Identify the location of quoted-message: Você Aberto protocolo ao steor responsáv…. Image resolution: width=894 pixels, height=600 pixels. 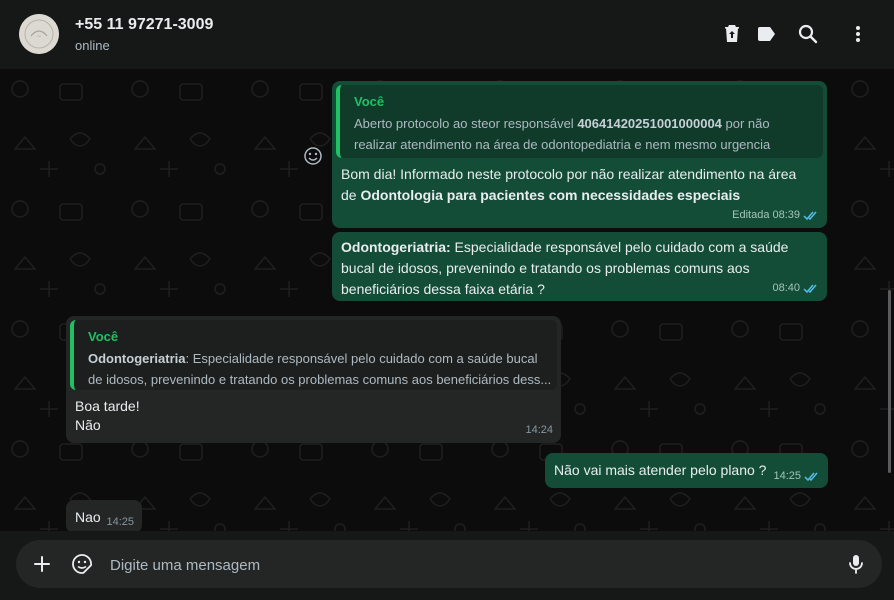
(579, 121).